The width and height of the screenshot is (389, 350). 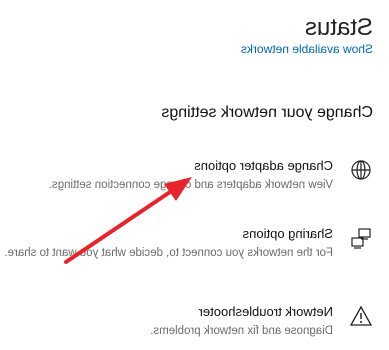 I want to click on arrow-head, so click(x=178, y=189).